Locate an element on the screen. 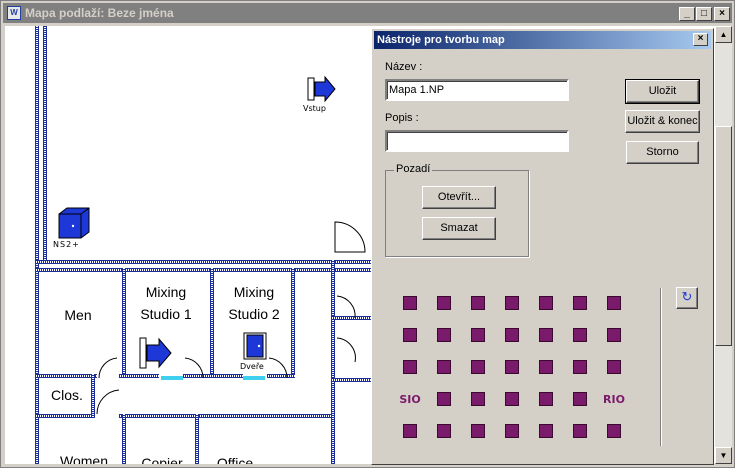 This screenshot has height=468, width=735. room-label: Women is located at coordinates (84, 458).